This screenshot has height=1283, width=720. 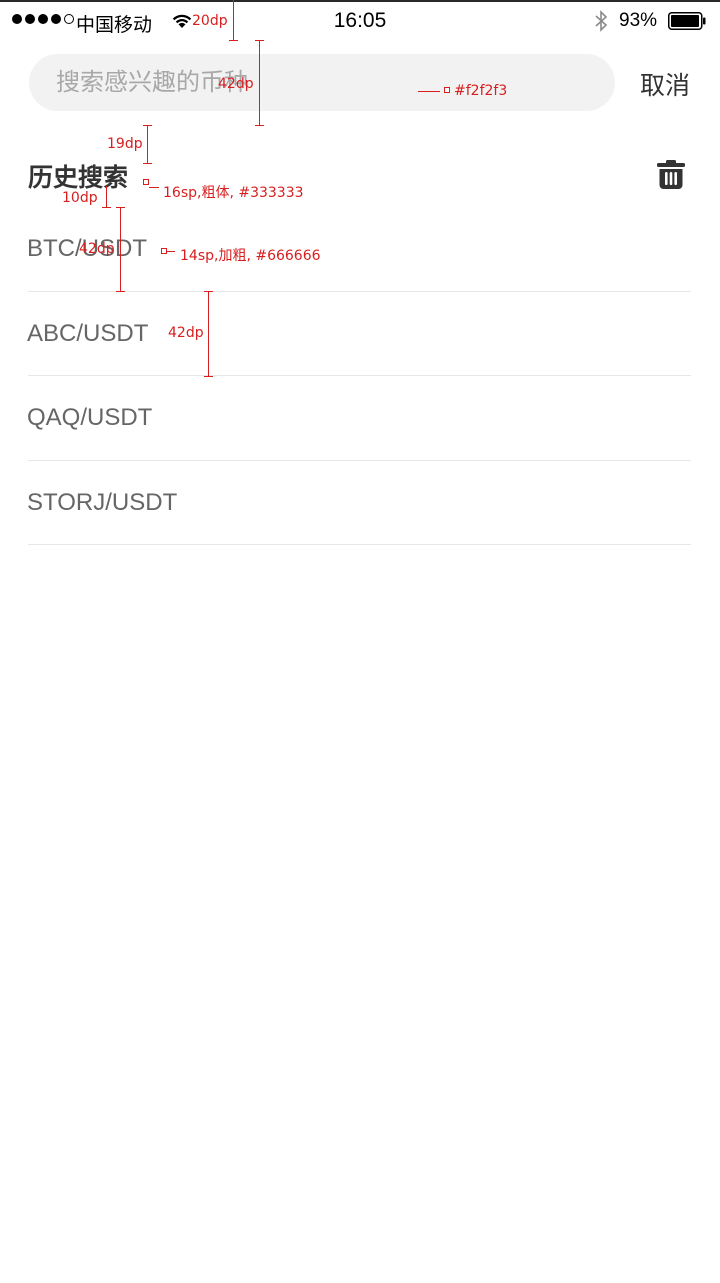 What do you see at coordinates (665, 84) in the screenshot?
I see `cancel-button: 取消` at bounding box center [665, 84].